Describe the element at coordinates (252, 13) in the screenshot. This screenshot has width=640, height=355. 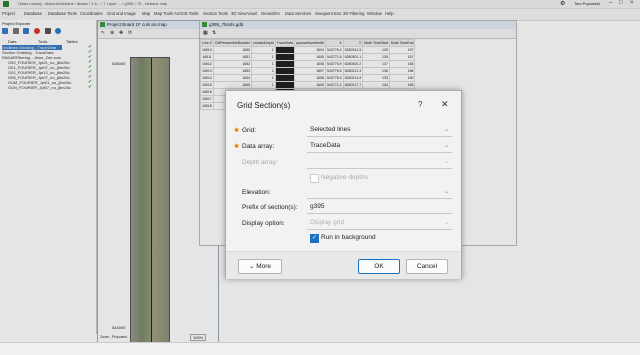
I see `menu-voxel: Voxel` at that location.